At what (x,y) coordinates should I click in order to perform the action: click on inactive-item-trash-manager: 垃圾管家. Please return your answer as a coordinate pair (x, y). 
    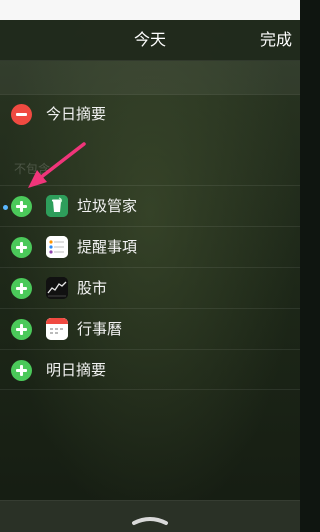
    Looking at the image, I should click on (150, 205).